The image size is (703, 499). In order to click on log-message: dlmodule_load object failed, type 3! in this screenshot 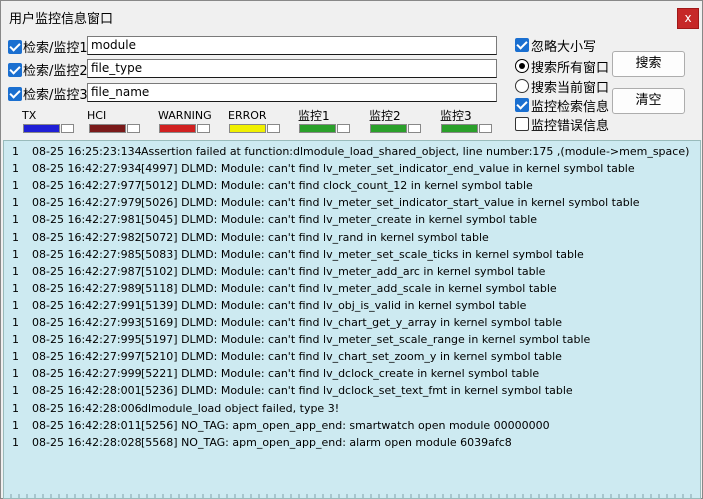, I will do `click(240, 408)`.